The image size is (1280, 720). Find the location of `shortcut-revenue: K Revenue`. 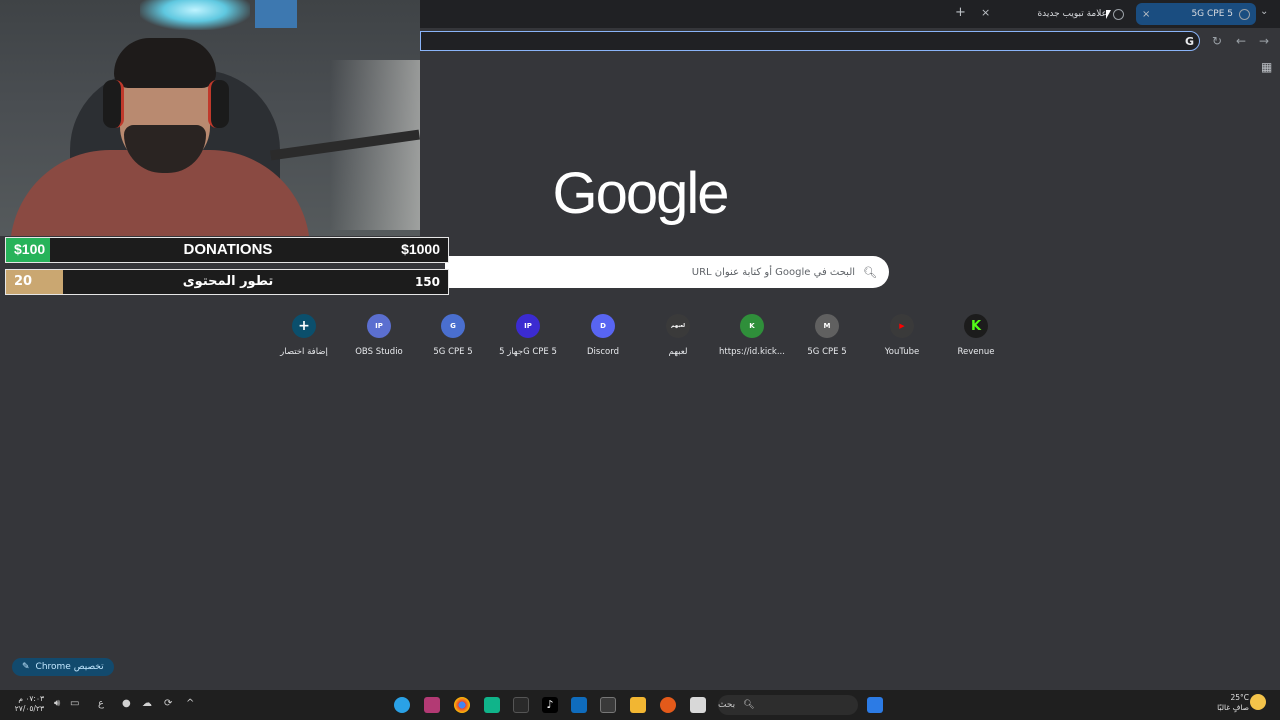

shortcut-revenue: K Revenue is located at coordinates (976, 334).